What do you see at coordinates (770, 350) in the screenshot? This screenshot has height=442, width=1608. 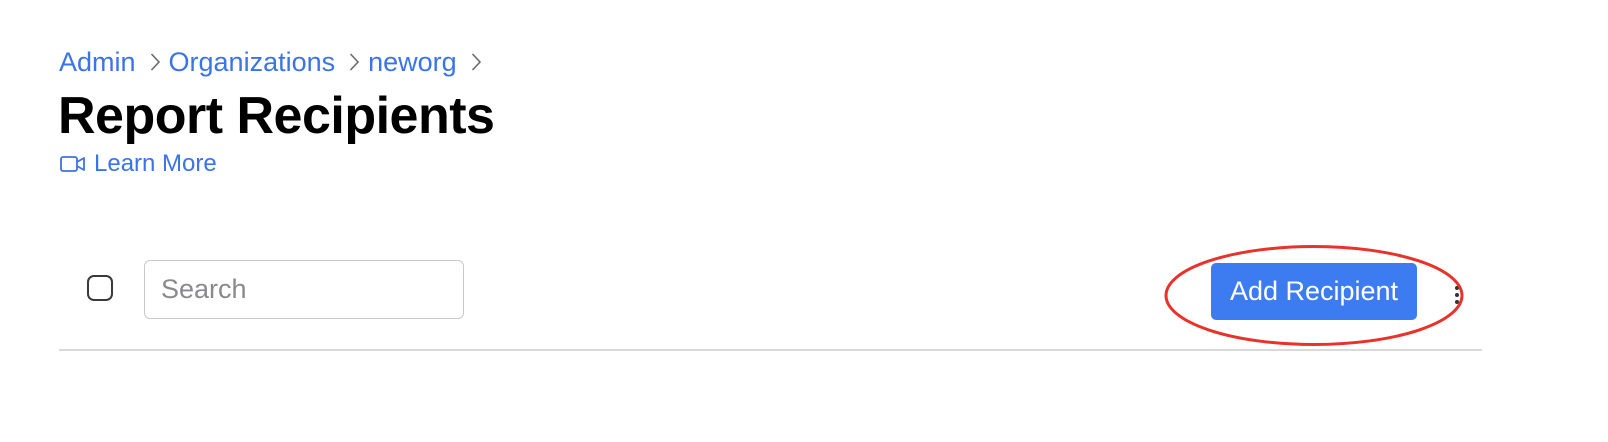 I see `divider` at bounding box center [770, 350].